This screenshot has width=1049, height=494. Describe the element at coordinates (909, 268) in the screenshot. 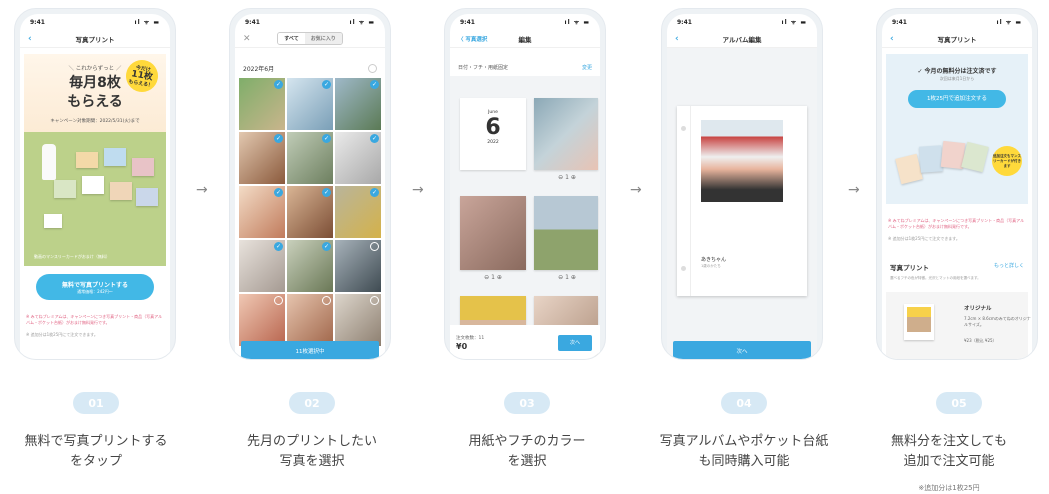

I see `section-title: 写真プリント` at that location.